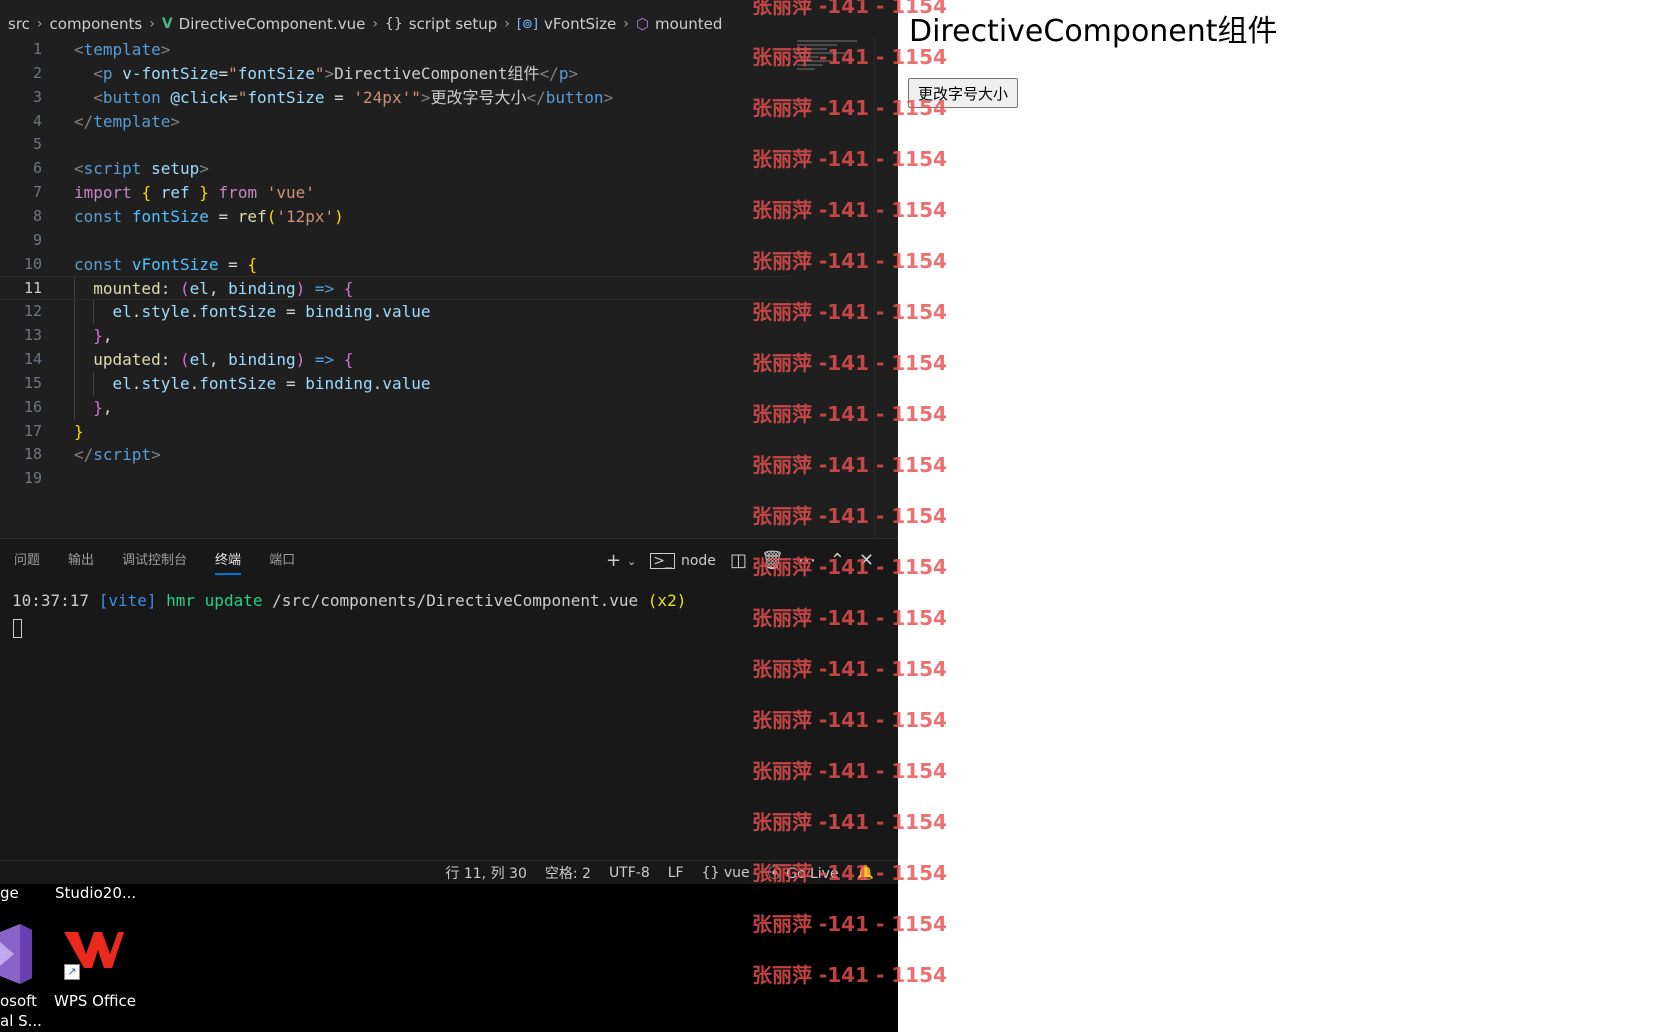  What do you see at coordinates (453, 24) in the screenshot?
I see `breadcrumb-item-script: script setup` at bounding box center [453, 24].